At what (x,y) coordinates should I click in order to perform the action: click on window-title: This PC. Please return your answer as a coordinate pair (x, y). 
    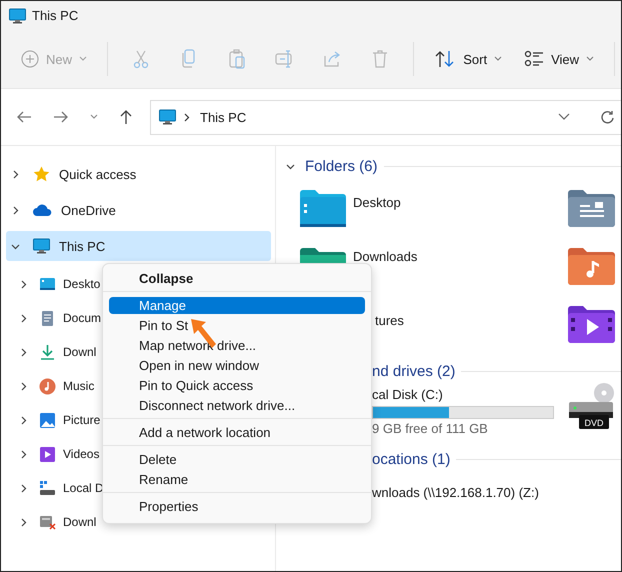
    Looking at the image, I should click on (55, 15).